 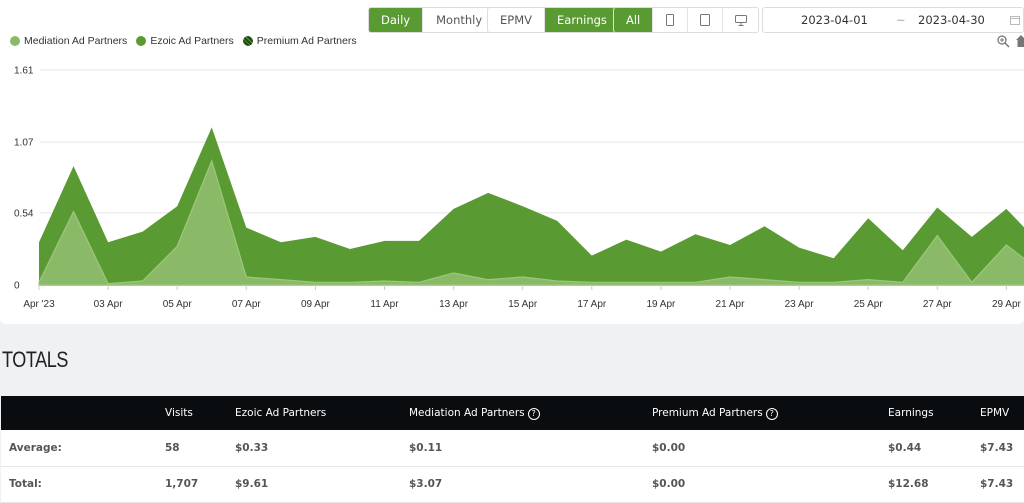 I want to click on y-tick-label: 1.07, so click(x=24, y=143).